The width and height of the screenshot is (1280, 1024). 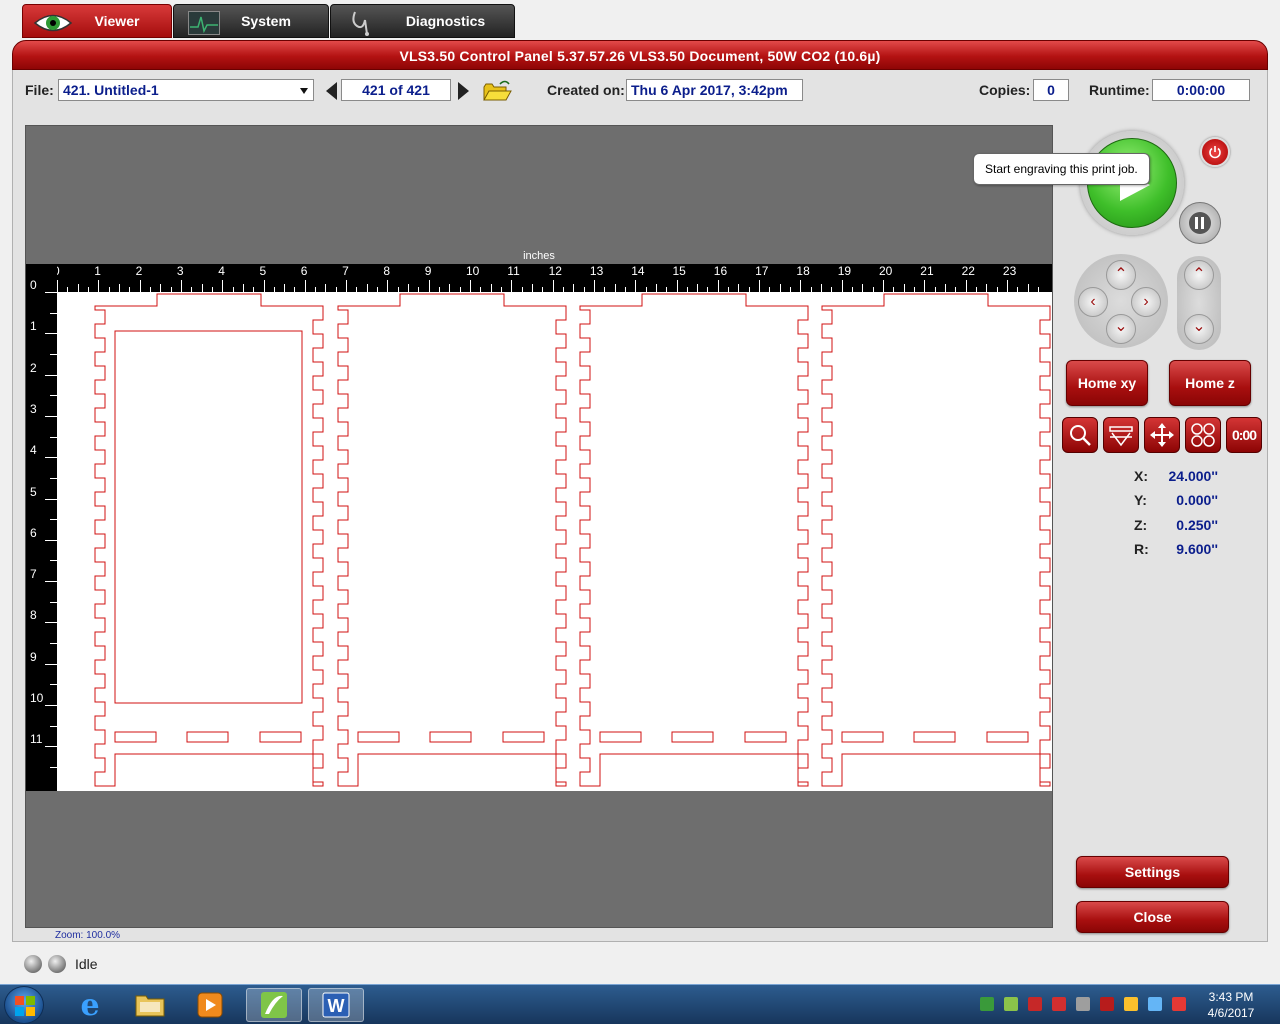 What do you see at coordinates (1035, 1004) in the screenshot?
I see `tray-app-icon` at bounding box center [1035, 1004].